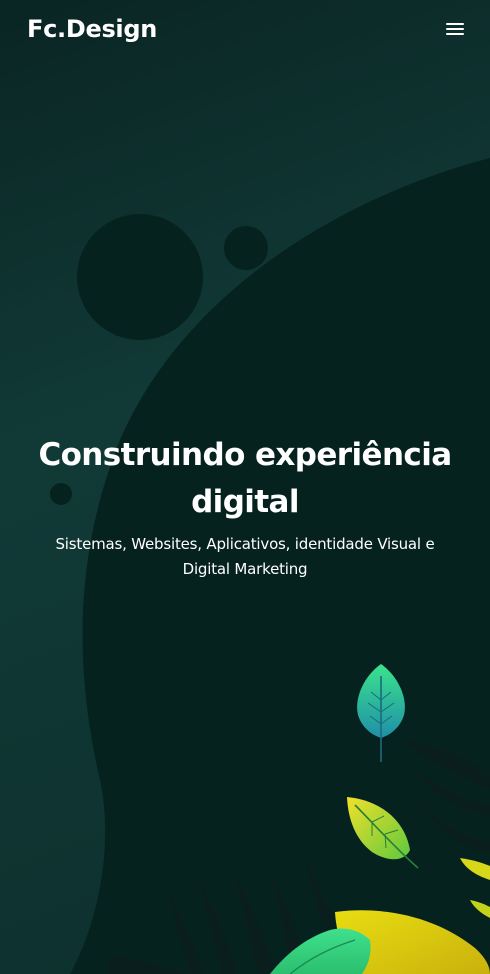 The height and width of the screenshot is (974, 490). I want to click on brand-logo: Fc.Design, so click(92, 29).